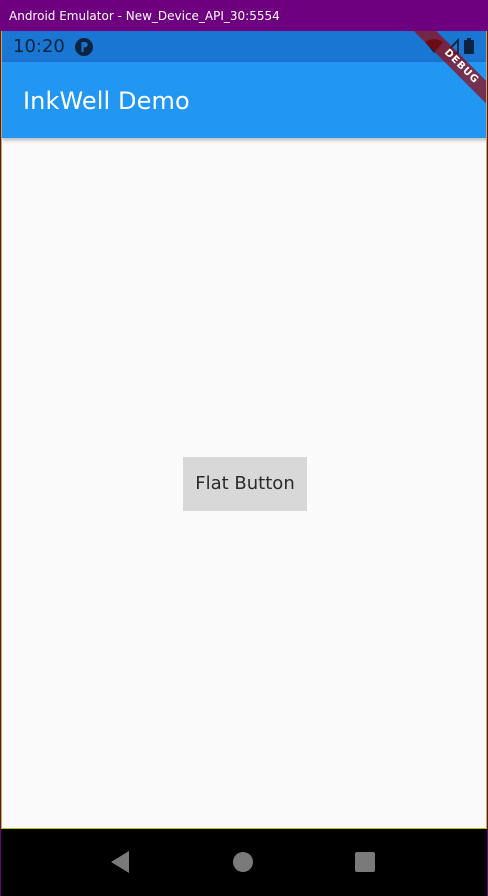  Describe the element at coordinates (120, 862) in the screenshot. I see `back-icon` at that location.